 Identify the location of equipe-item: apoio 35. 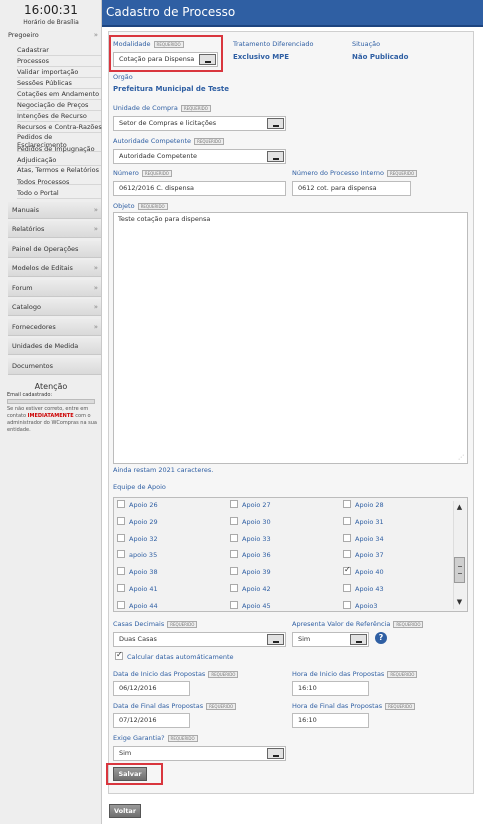
(137, 554).